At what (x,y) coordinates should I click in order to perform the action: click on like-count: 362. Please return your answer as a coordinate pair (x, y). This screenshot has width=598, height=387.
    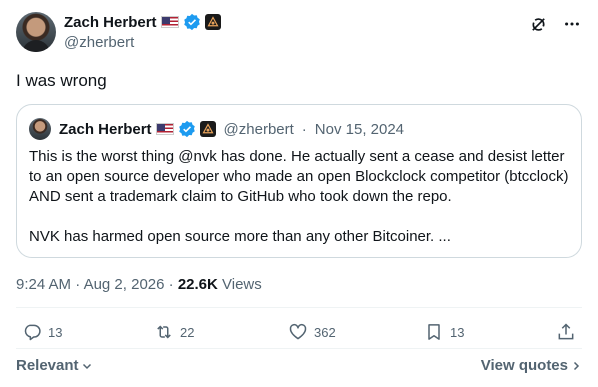
    Looking at the image, I should click on (325, 332).